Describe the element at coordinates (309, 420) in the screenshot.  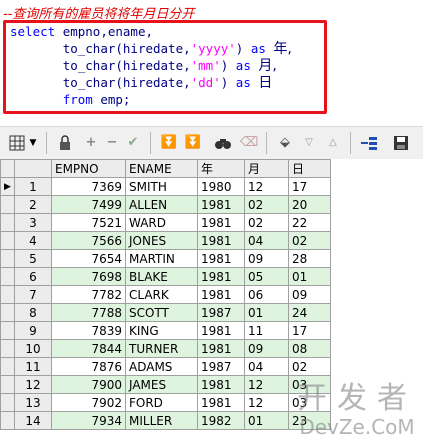
I see `cell-day: 23` at that location.